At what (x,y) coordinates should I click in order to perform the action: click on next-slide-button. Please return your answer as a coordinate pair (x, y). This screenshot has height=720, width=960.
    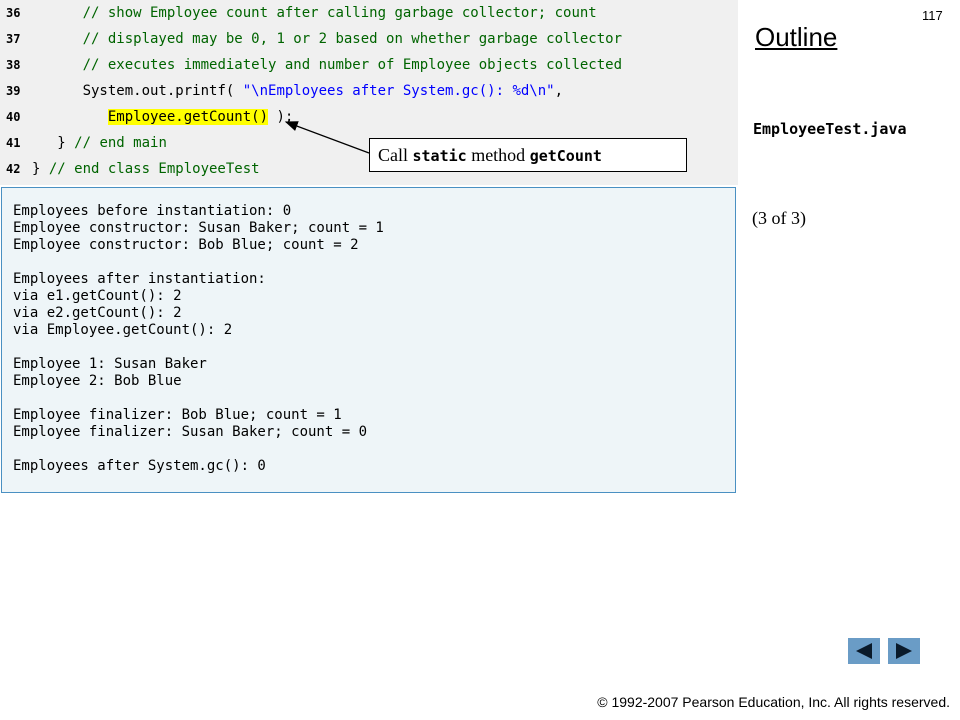
    Looking at the image, I should click on (904, 651).